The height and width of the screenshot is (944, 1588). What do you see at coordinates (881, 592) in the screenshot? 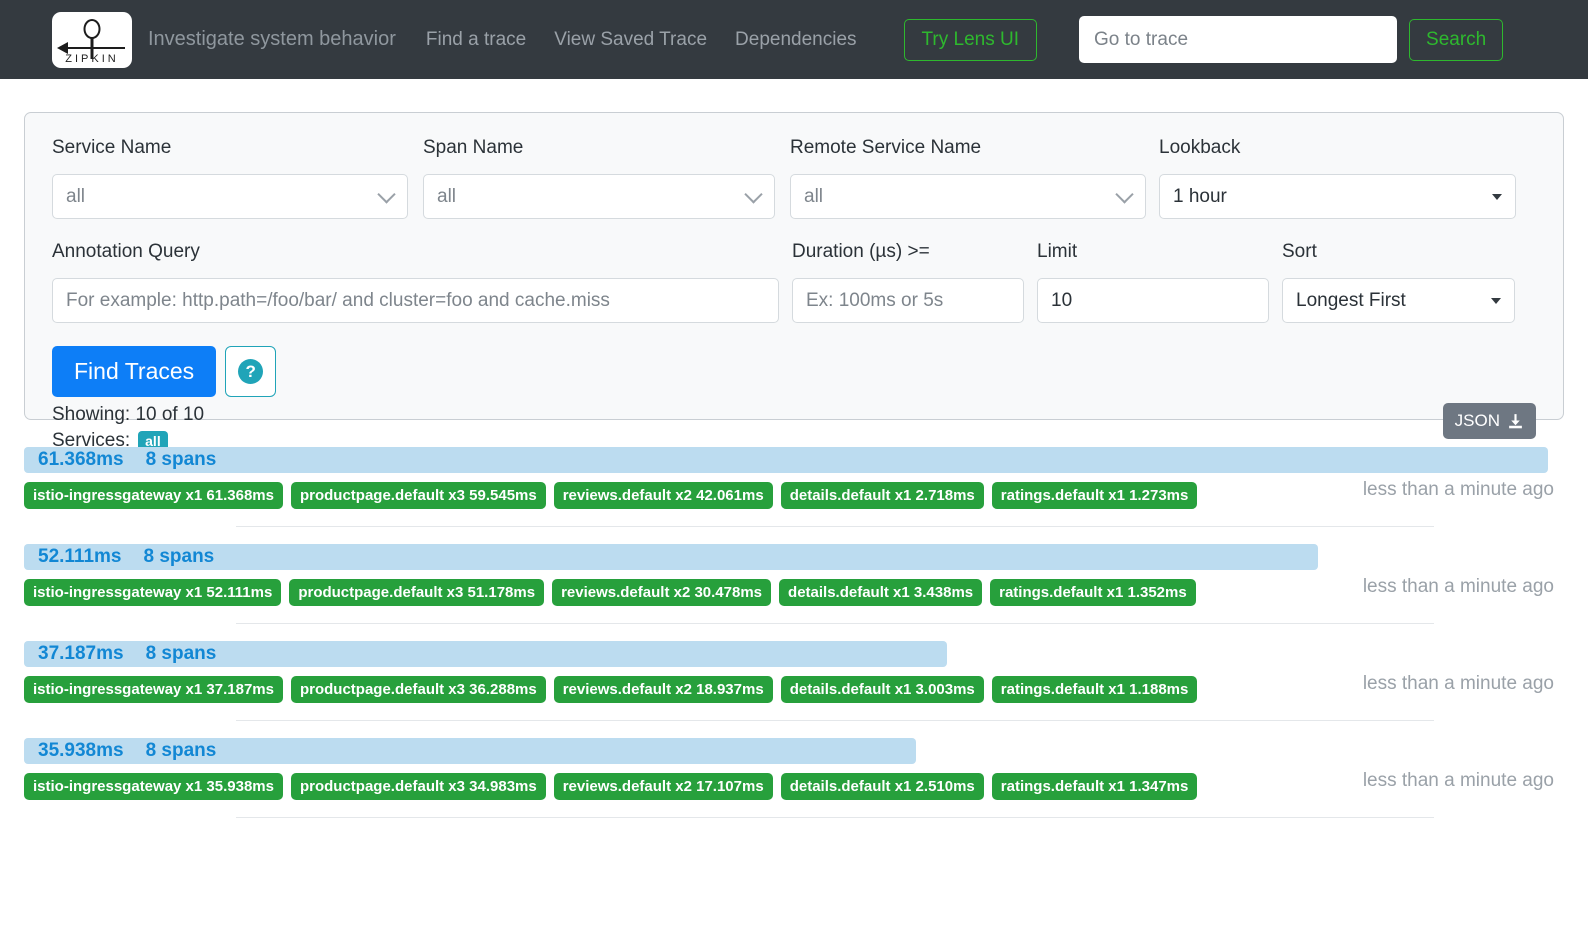
I see `service-badge: details.default x1 3.438ms` at bounding box center [881, 592].